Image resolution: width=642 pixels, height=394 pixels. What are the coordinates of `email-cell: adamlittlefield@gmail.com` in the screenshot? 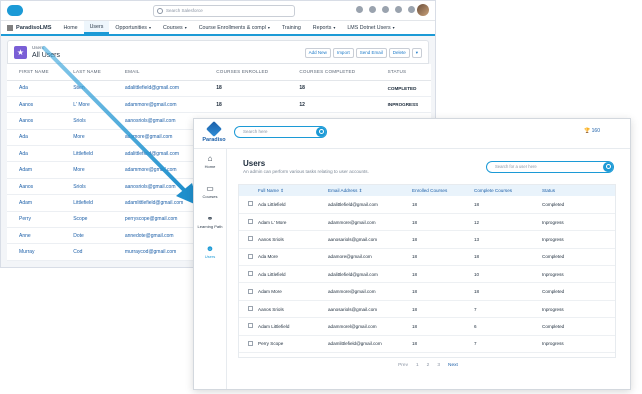 It's located at (158, 203).